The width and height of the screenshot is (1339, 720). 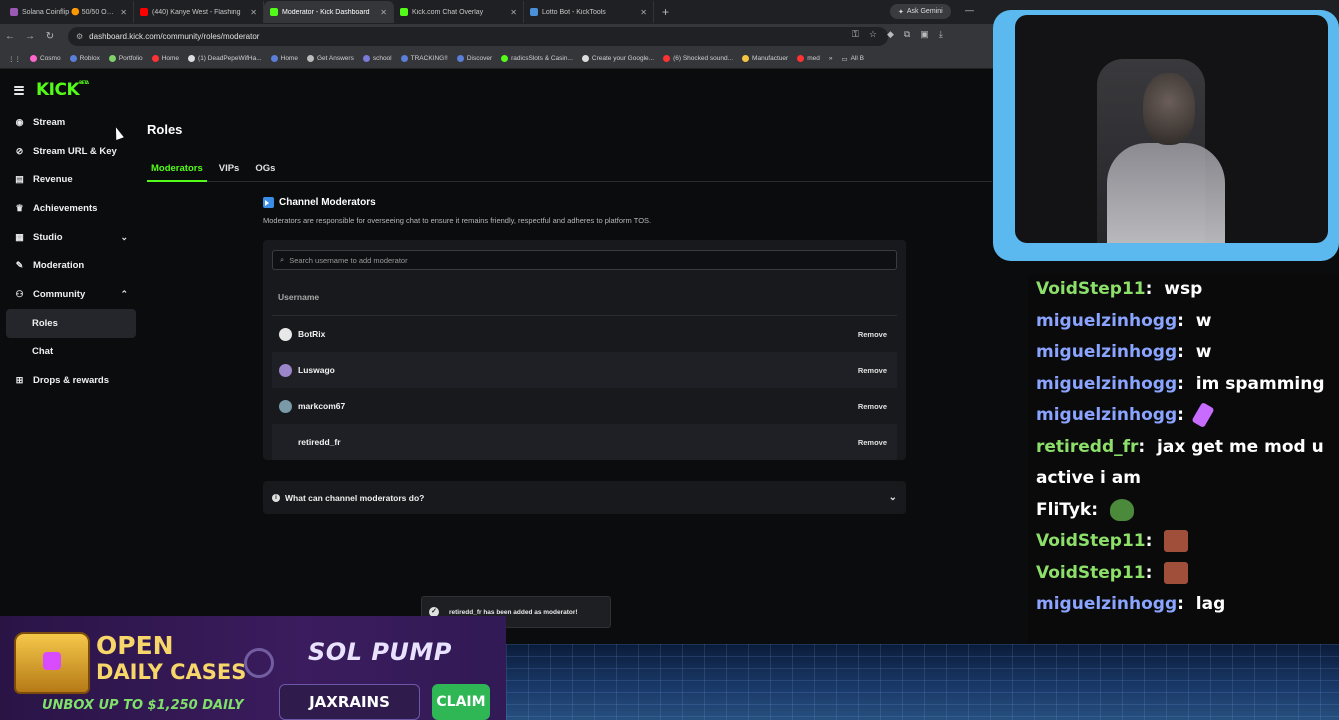 I want to click on more-bookmarks-icon: », so click(x=831, y=58).